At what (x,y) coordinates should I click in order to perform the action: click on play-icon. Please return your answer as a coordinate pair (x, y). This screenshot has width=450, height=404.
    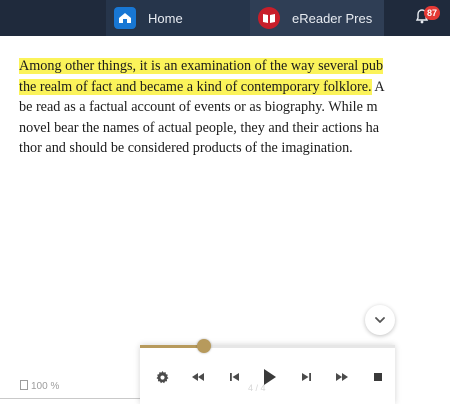
    Looking at the image, I should click on (270, 377).